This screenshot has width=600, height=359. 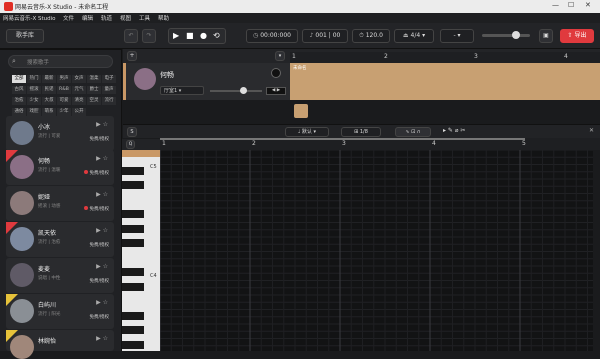 I want to click on singer-search-input: 搜索歌手, so click(x=60, y=61).